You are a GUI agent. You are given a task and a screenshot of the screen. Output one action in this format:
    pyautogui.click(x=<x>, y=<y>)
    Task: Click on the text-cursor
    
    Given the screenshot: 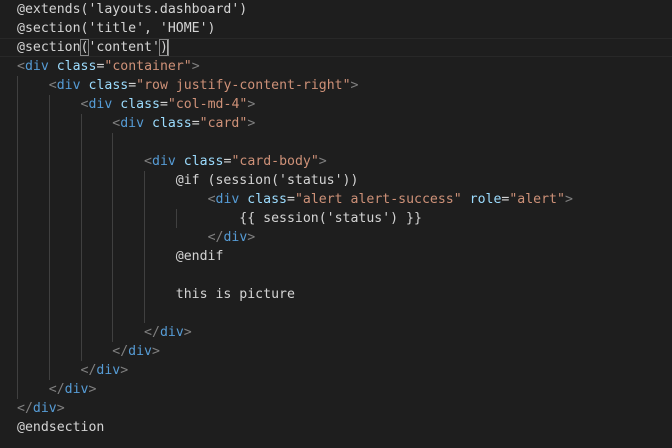 What is the action you would take?
    pyautogui.click(x=167, y=47)
    